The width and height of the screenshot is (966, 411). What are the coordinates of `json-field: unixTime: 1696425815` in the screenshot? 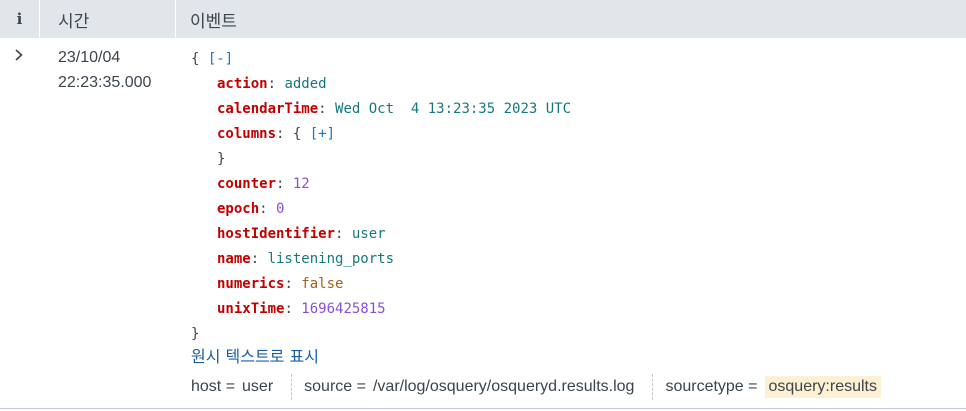 It's located at (301, 309).